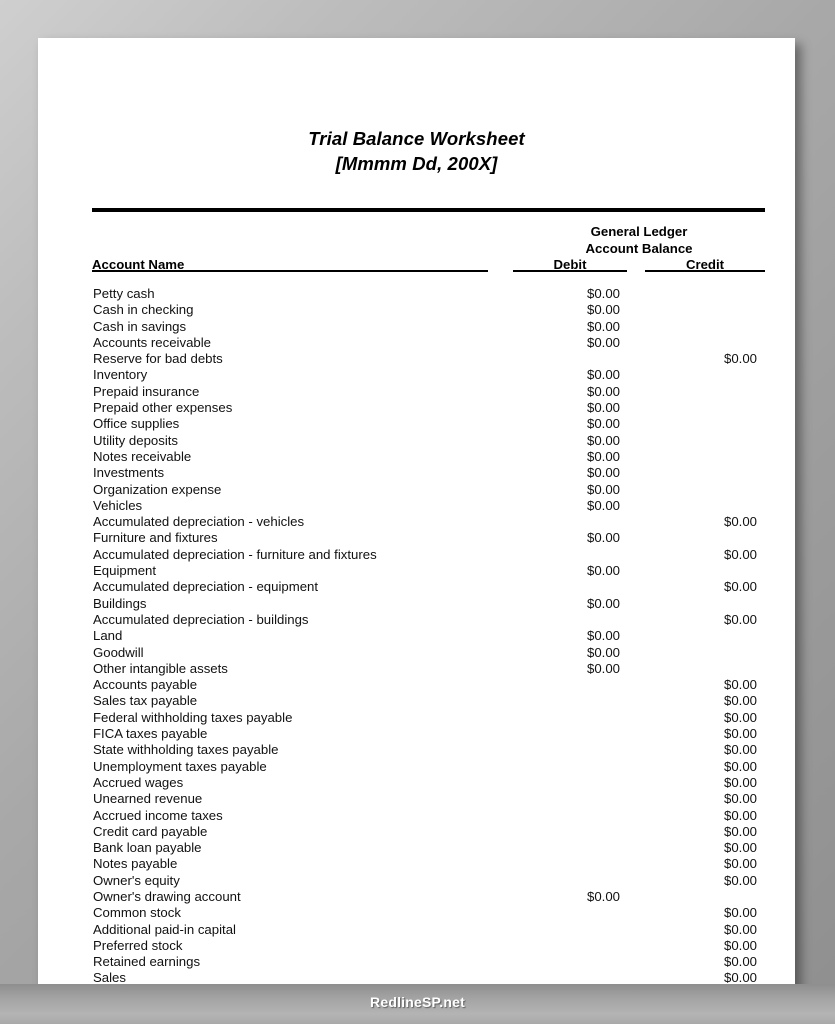 The height and width of the screenshot is (1024, 835). Describe the element at coordinates (135, 864) in the screenshot. I see `account-name-cell: Notes payable` at that location.